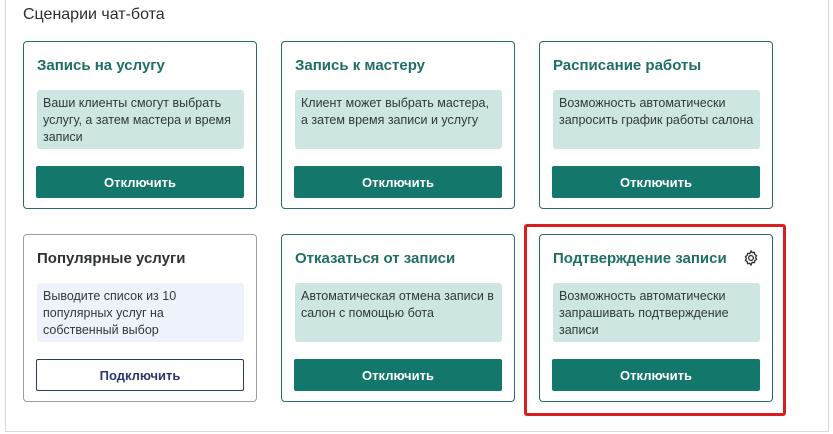  Describe the element at coordinates (627, 65) in the screenshot. I see `card-title: Расписание работы` at that location.